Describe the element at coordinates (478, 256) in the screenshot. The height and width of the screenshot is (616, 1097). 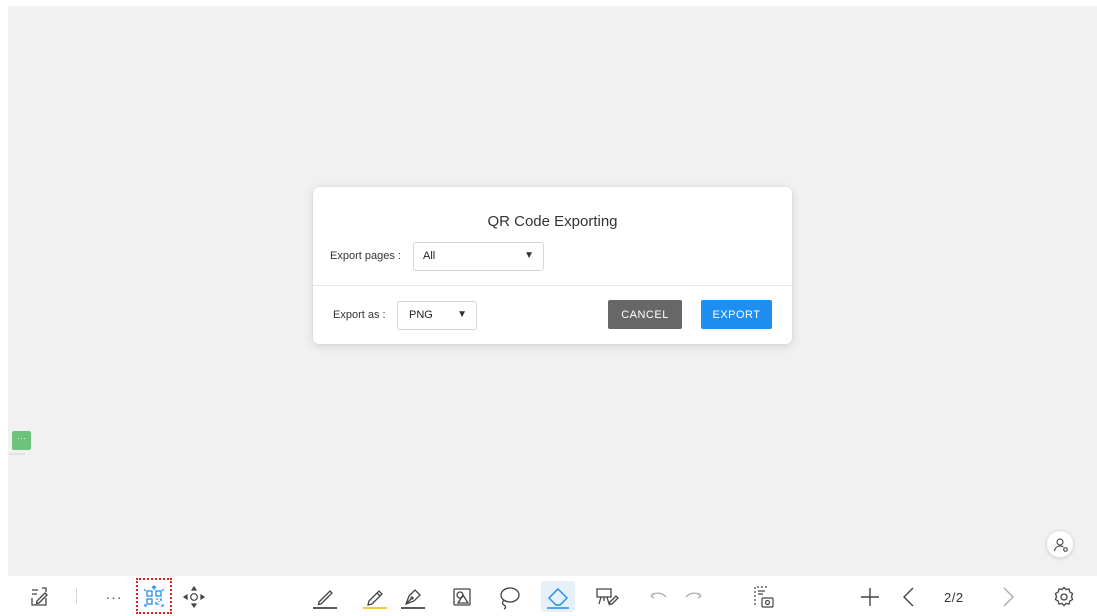
I see `export-pages-select: All ▼` at that location.